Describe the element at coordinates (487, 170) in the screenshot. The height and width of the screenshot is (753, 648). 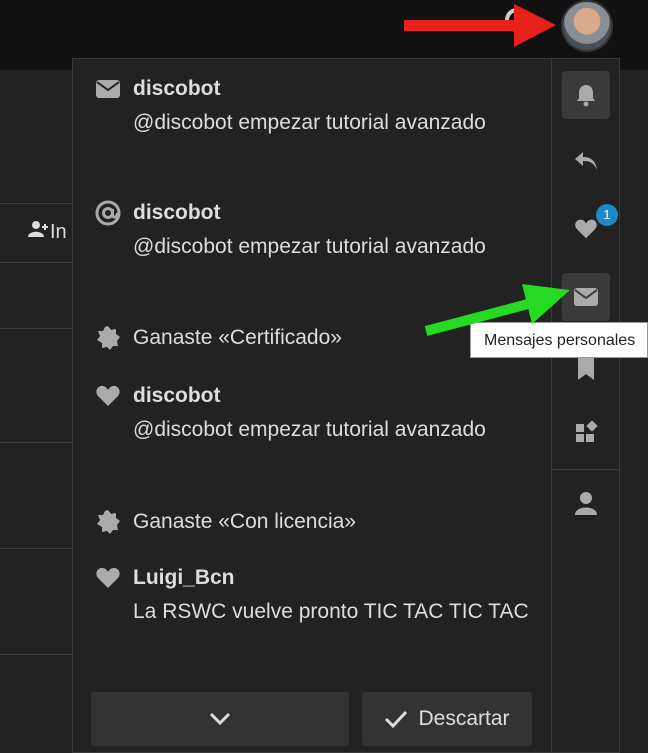
I see `annotation-overlay` at that location.